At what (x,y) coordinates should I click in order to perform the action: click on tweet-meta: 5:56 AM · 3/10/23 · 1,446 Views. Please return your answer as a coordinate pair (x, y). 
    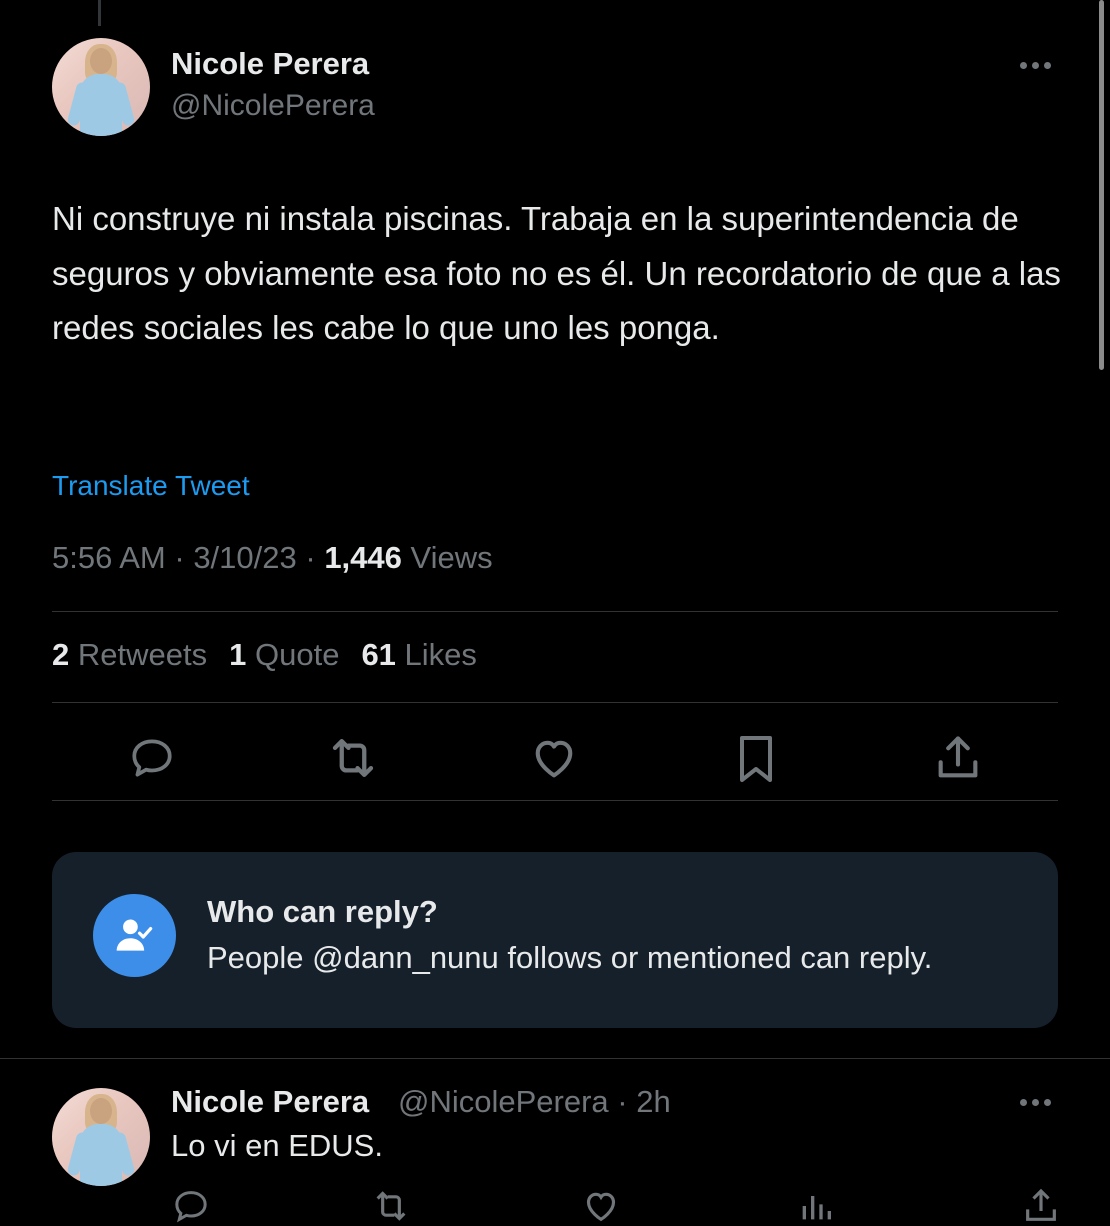
    Looking at the image, I should click on (272, 558).